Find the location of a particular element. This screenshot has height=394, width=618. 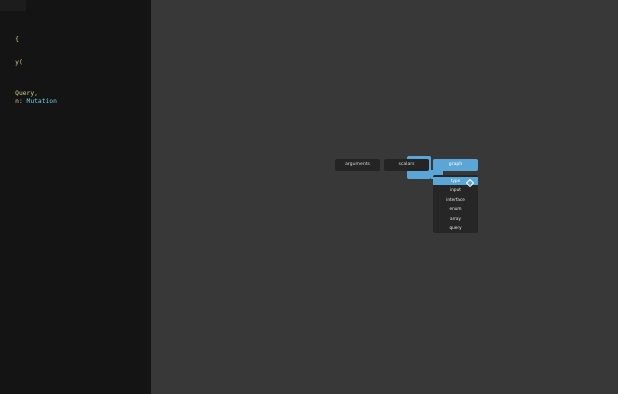

code-line-2: y( is located at coordinates (11, 58).